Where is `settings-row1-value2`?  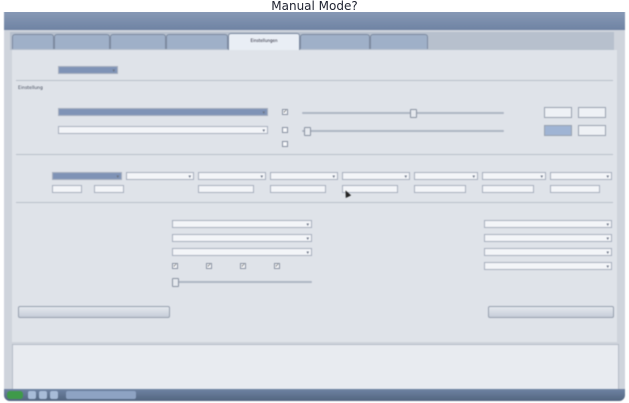 settings-row1-value2 is located at coordinates (558, 112).